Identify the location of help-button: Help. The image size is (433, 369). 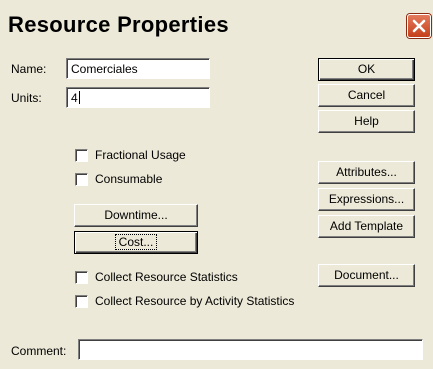
(366, 121).